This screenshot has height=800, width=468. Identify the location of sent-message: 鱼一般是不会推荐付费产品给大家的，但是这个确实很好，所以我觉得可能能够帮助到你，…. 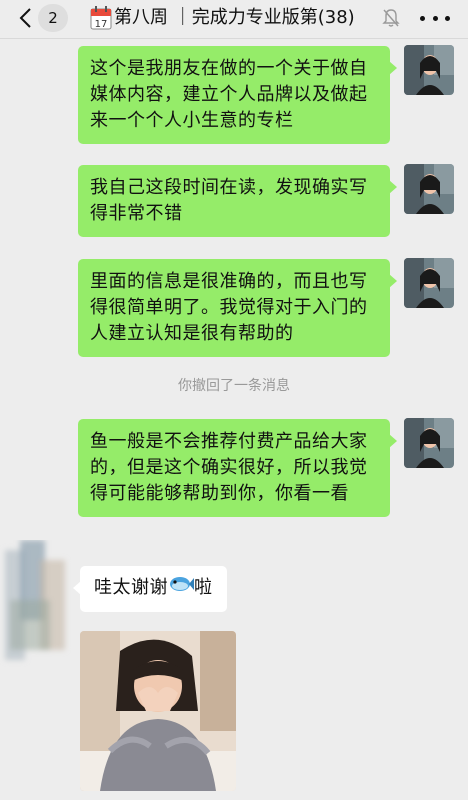
(237, 468).